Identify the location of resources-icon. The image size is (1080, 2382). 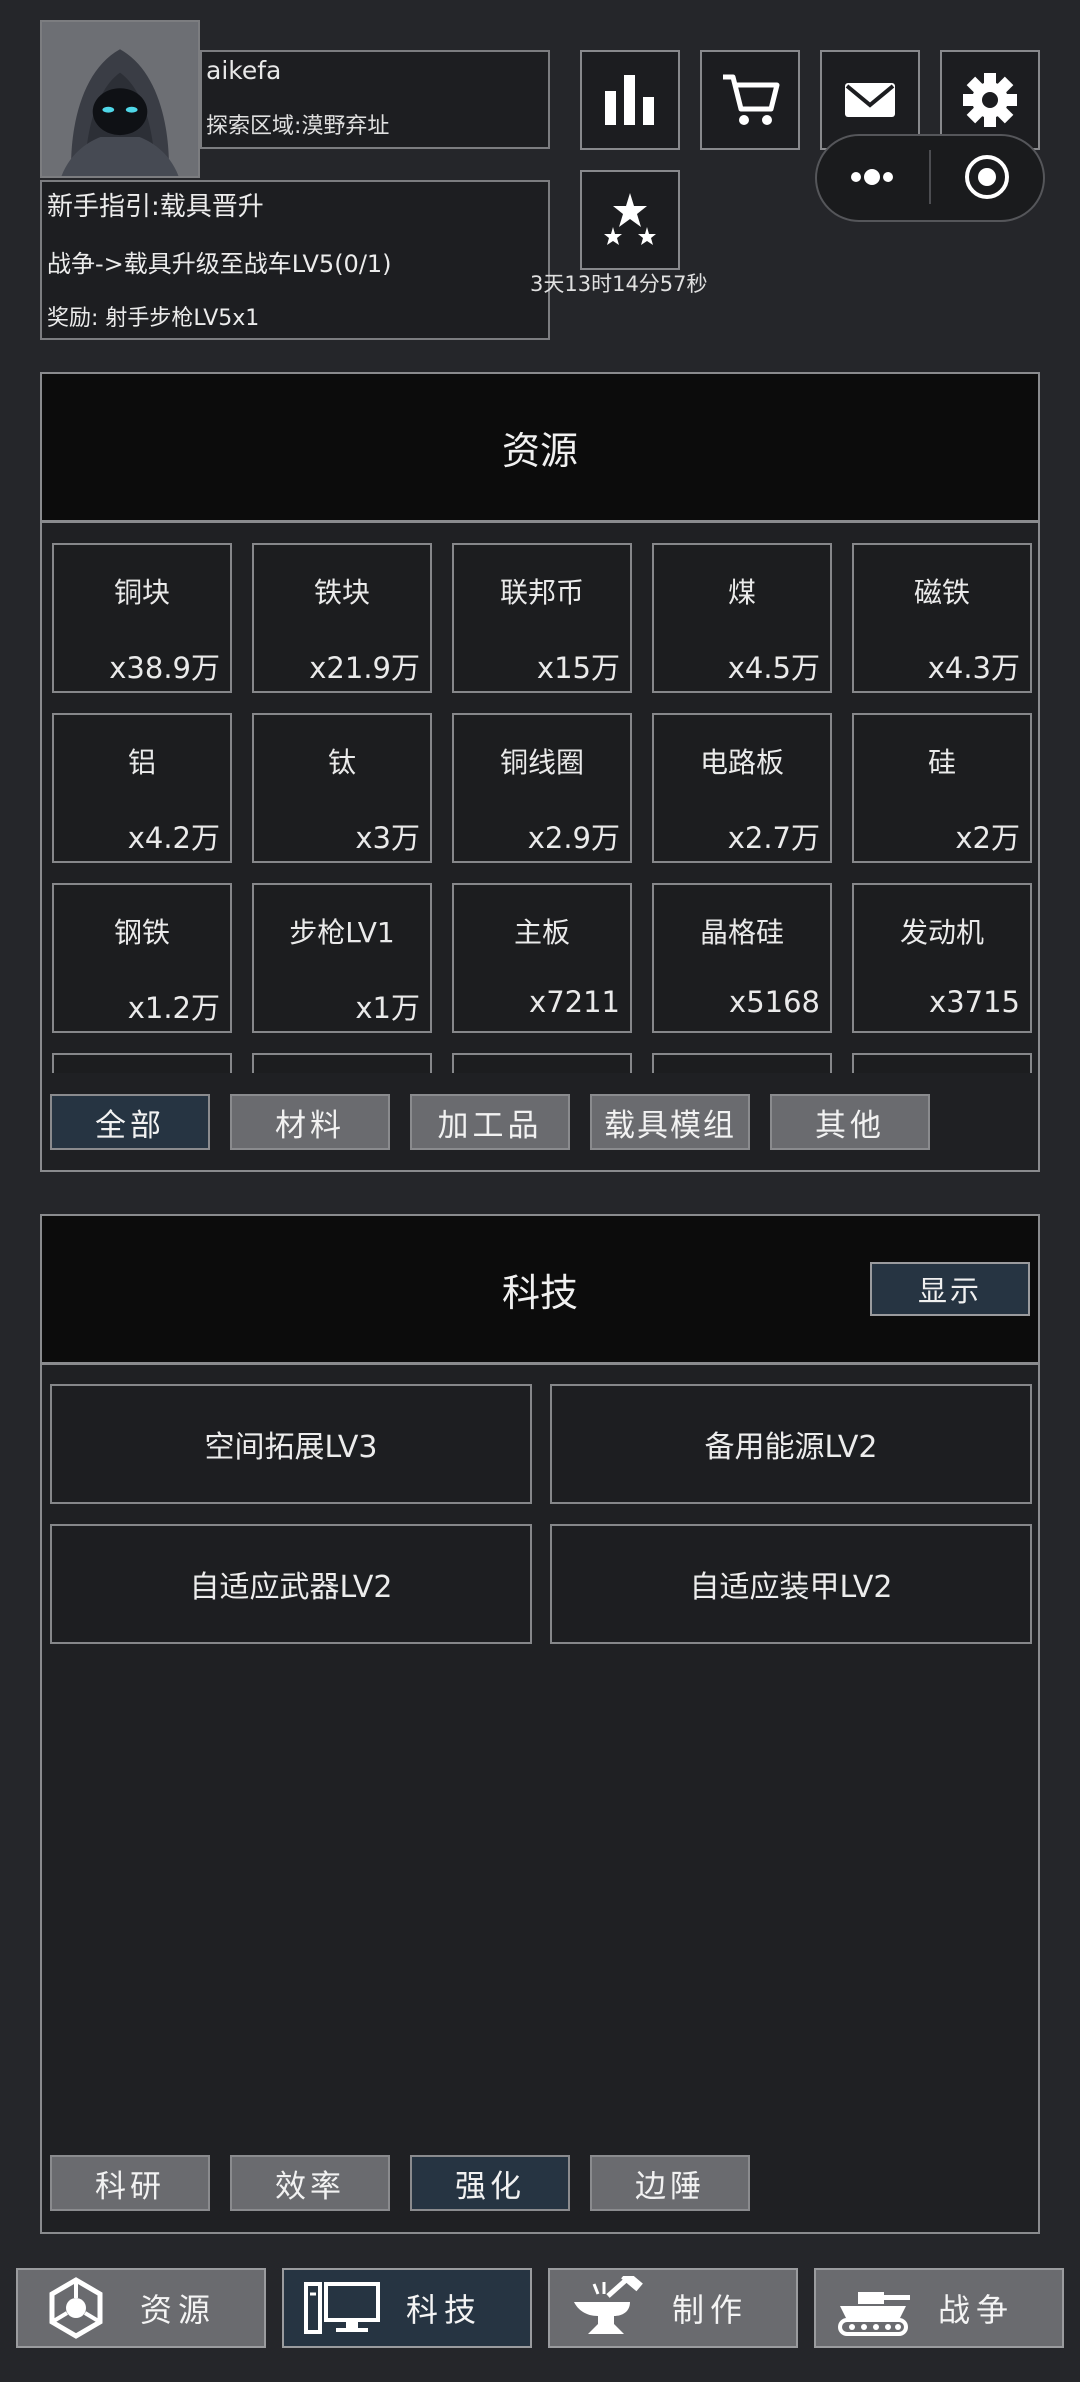
(76, 2308).